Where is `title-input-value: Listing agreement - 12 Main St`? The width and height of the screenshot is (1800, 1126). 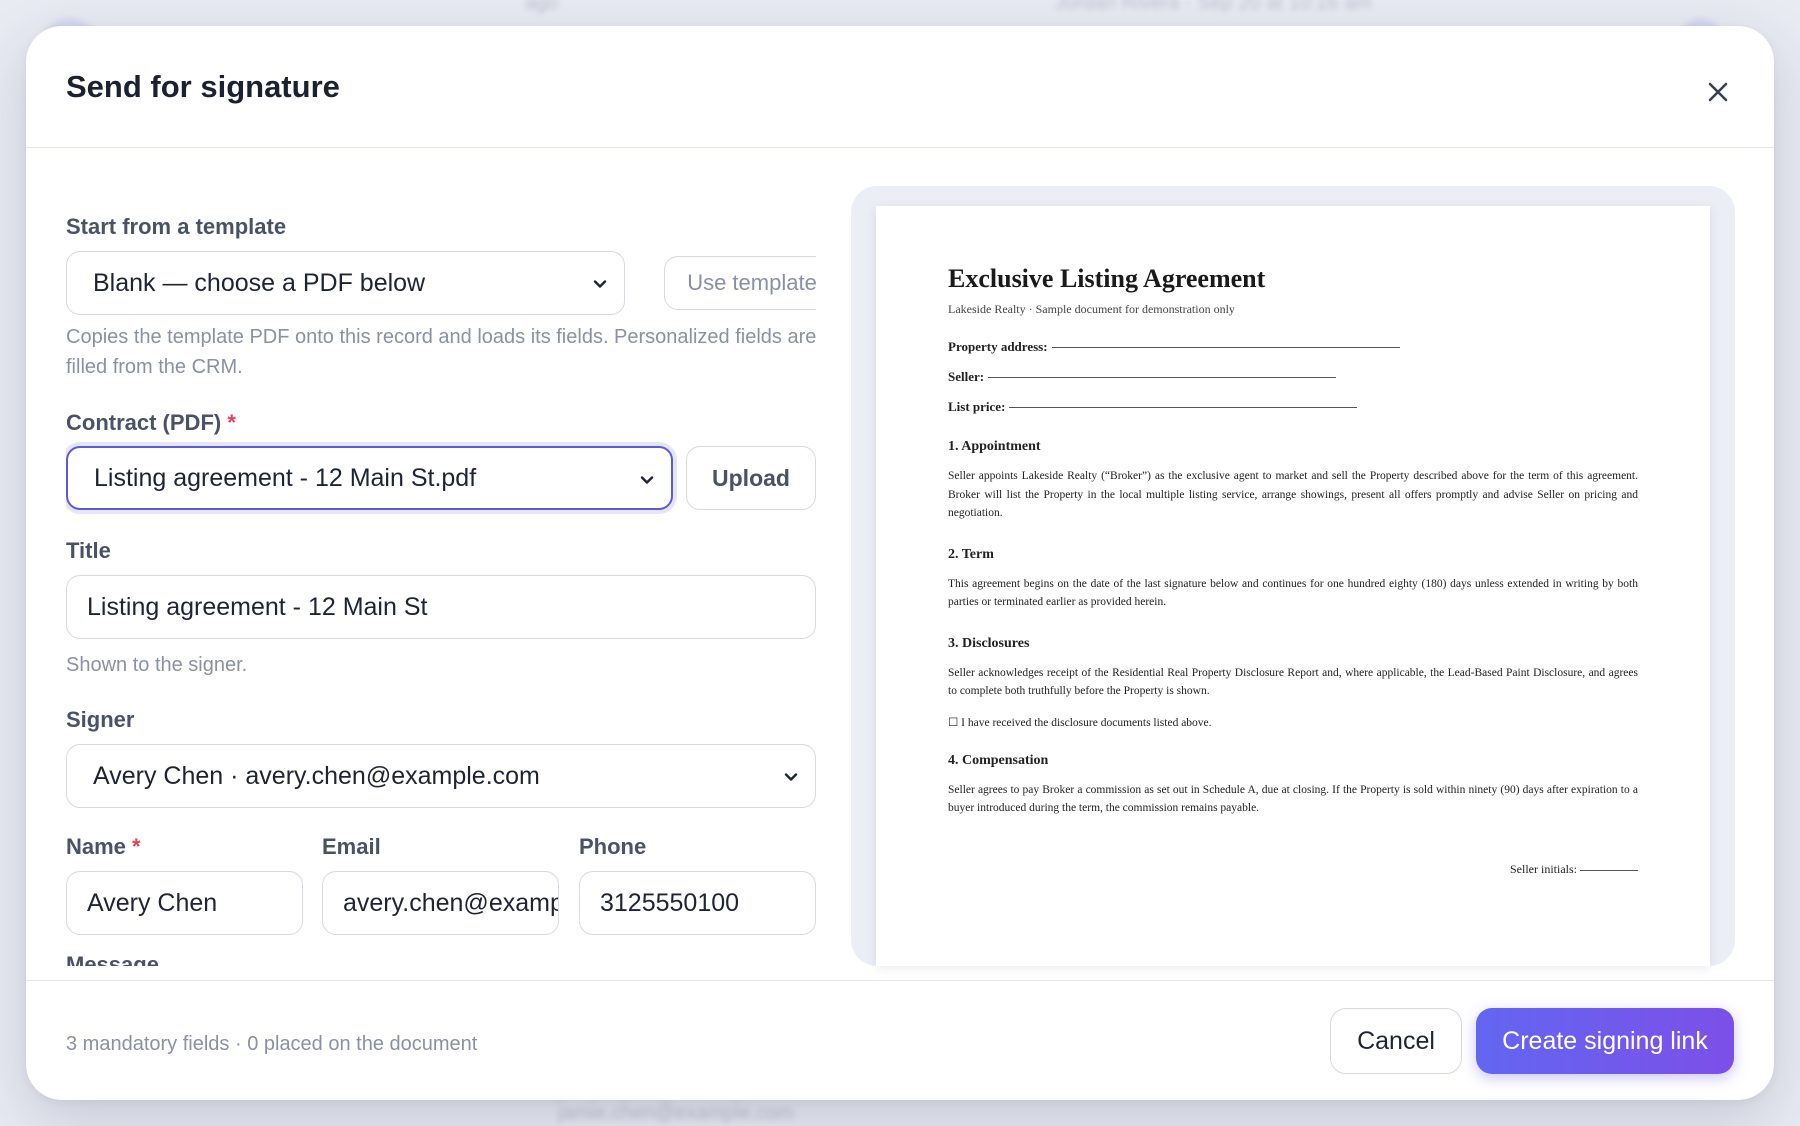
title-input-value: Listing agreement - 12 Main St is located at coordinates (257, 606).